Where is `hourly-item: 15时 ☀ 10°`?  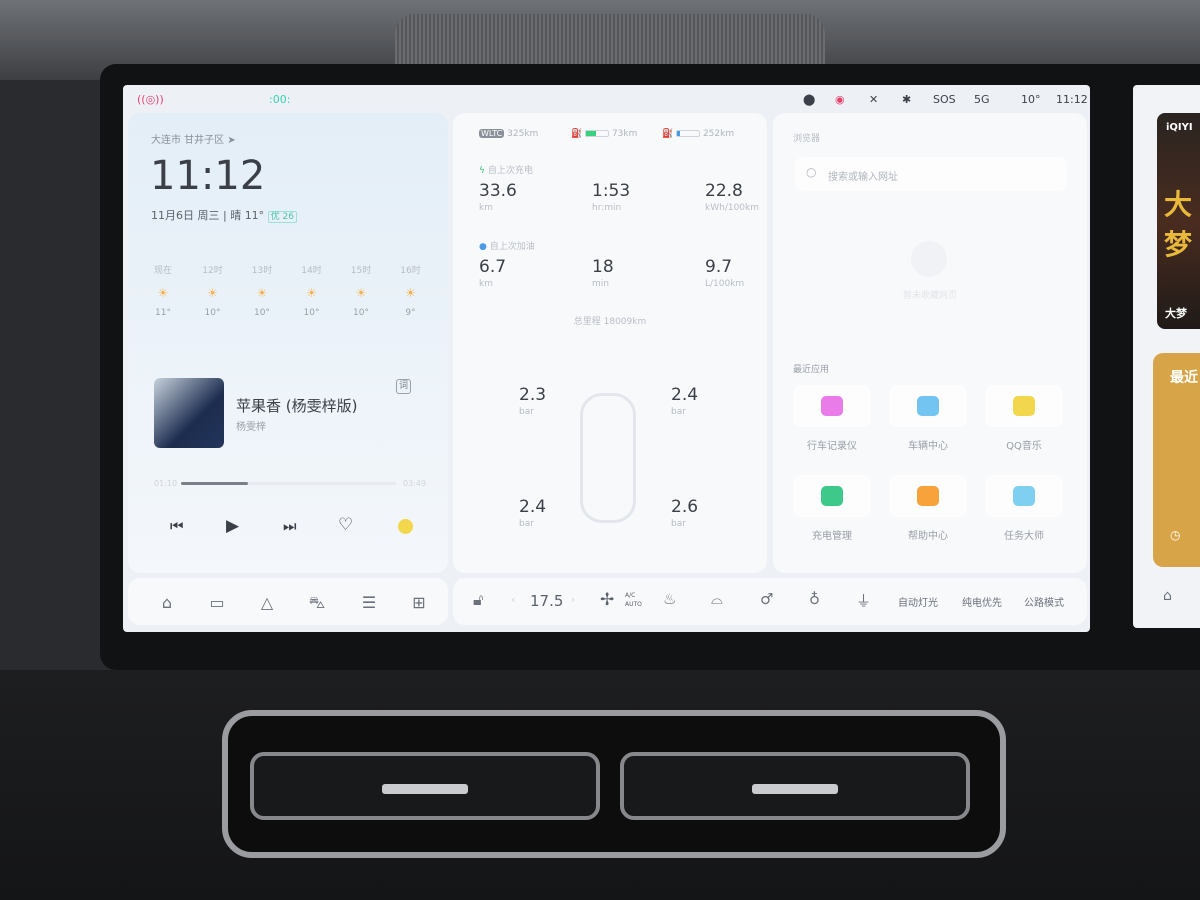
hourly-item: 15时 ☀ 10° is located at coordinates (361, 290).